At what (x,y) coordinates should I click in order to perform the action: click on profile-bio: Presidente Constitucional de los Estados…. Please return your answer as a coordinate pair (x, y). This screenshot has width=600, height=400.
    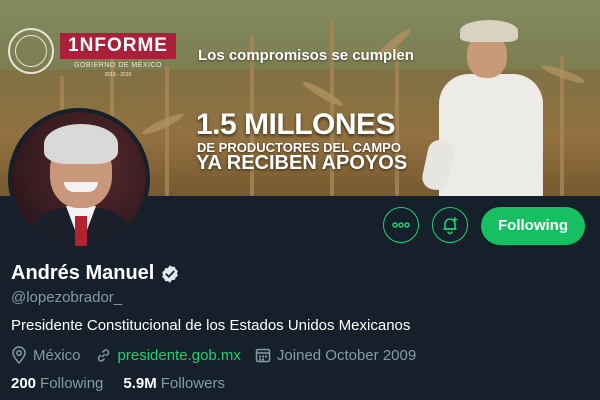
    Looking at the image, I should click on (211, 325).